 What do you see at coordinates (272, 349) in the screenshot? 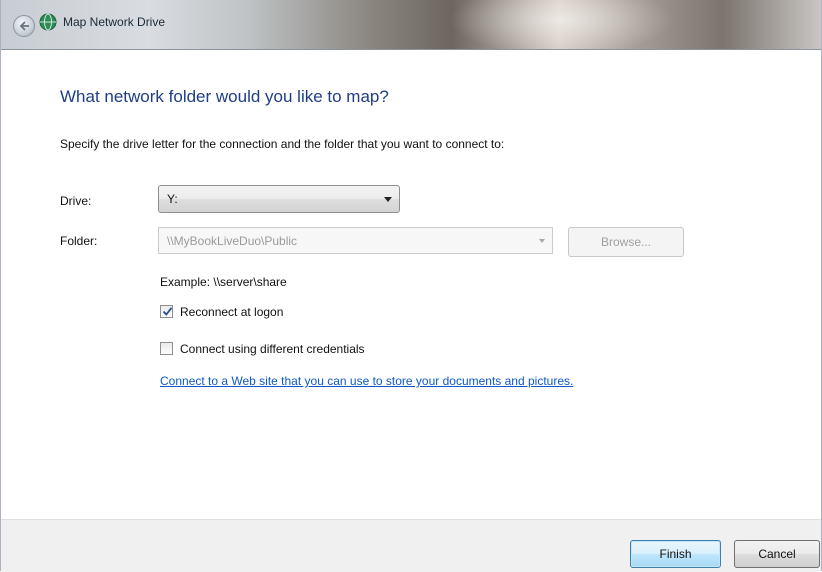
I see `different-credentials-label: Connect using different credentials` at bounding box center [272, 349].